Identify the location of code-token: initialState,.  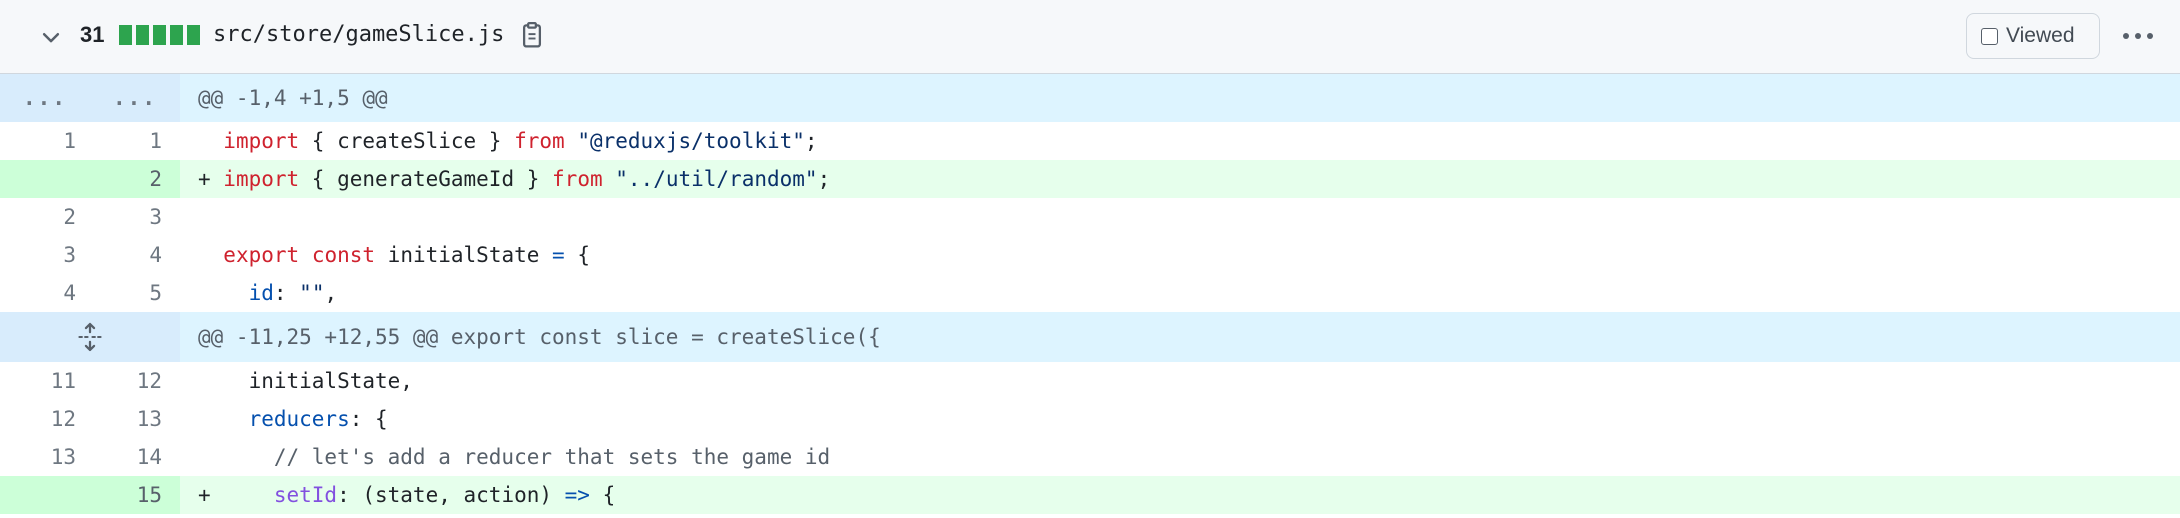
(305, 381).